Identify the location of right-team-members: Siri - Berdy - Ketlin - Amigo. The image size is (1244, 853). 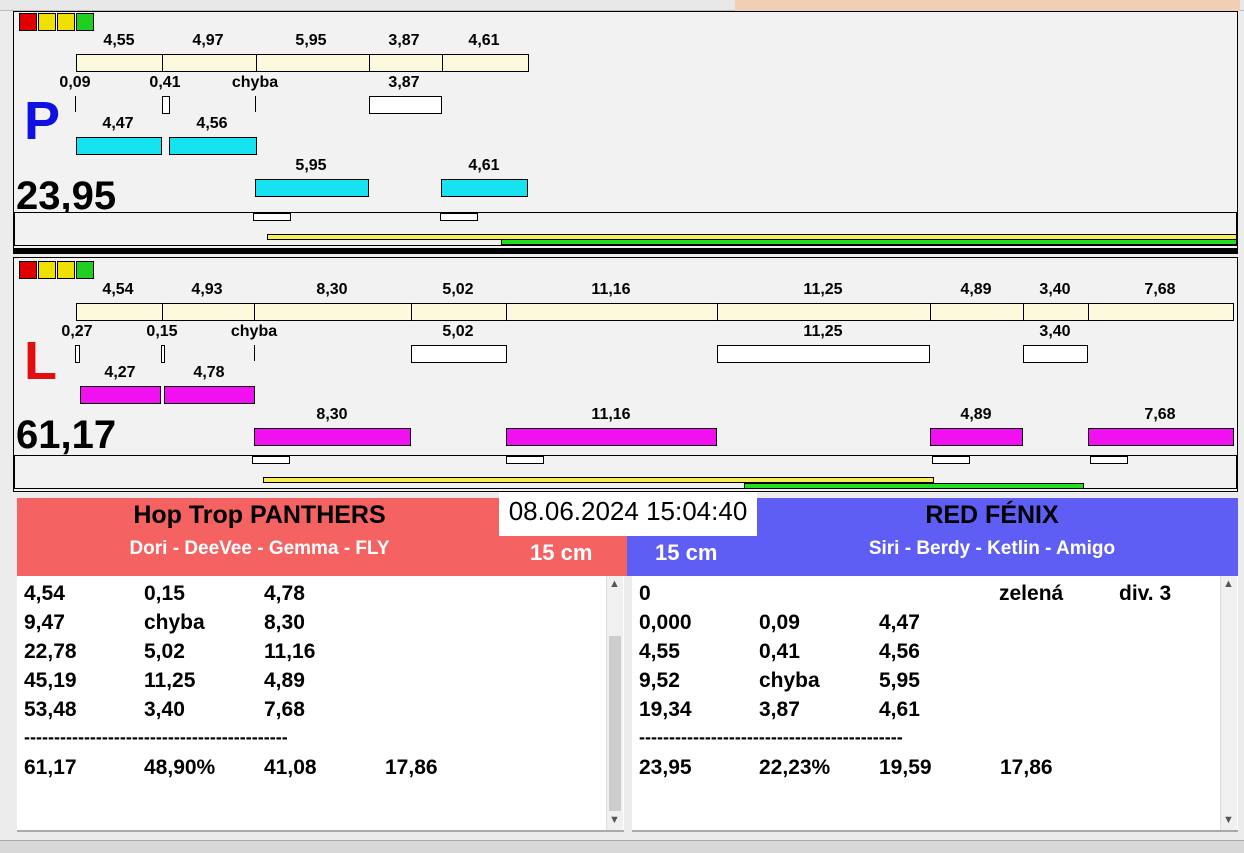
(992, 548).